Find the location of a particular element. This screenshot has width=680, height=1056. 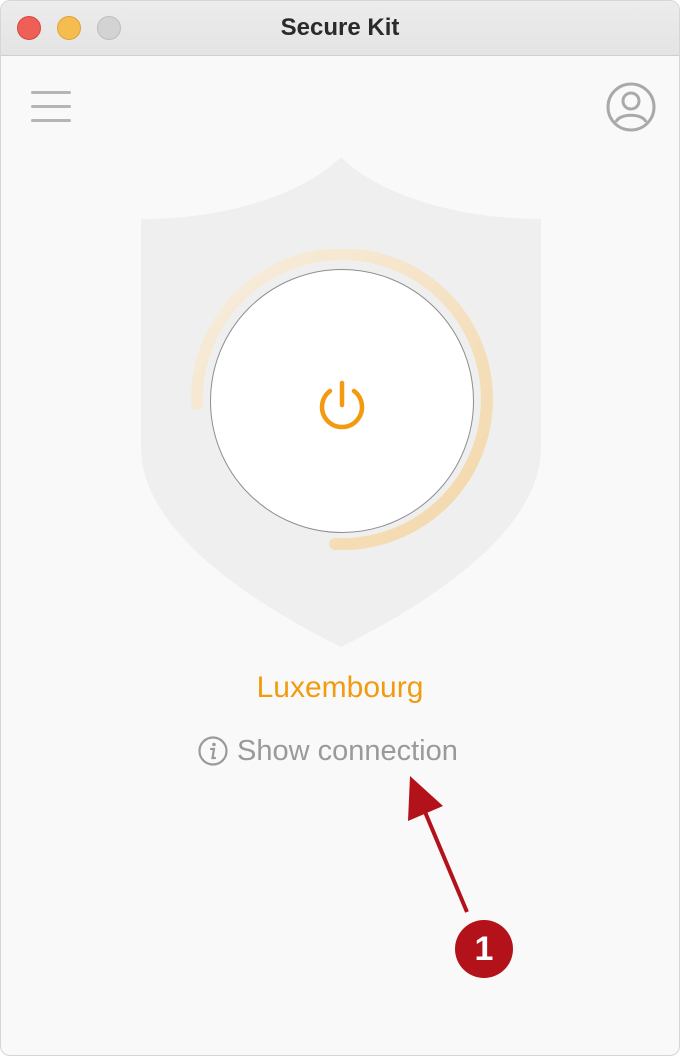

show-connection-link: Show connection is located at coordinates (327, 751).